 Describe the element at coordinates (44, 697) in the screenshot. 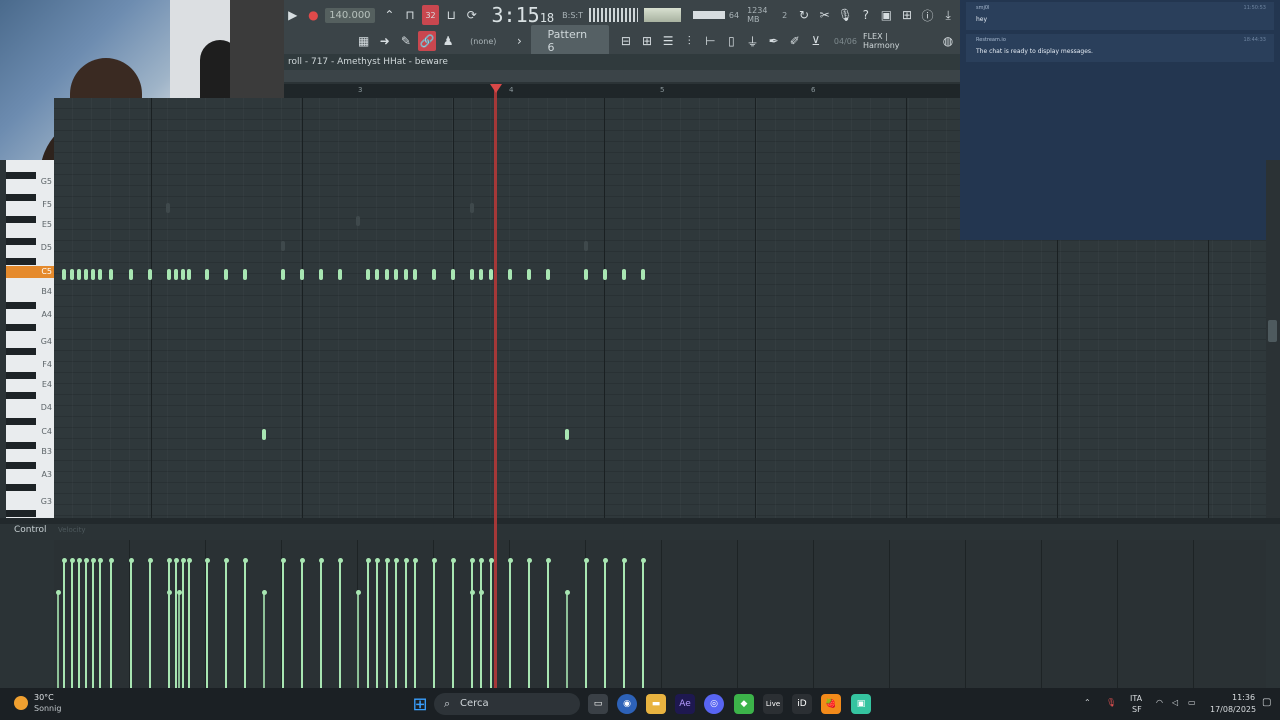

I see `weather-temperature: 30°C` at that location.